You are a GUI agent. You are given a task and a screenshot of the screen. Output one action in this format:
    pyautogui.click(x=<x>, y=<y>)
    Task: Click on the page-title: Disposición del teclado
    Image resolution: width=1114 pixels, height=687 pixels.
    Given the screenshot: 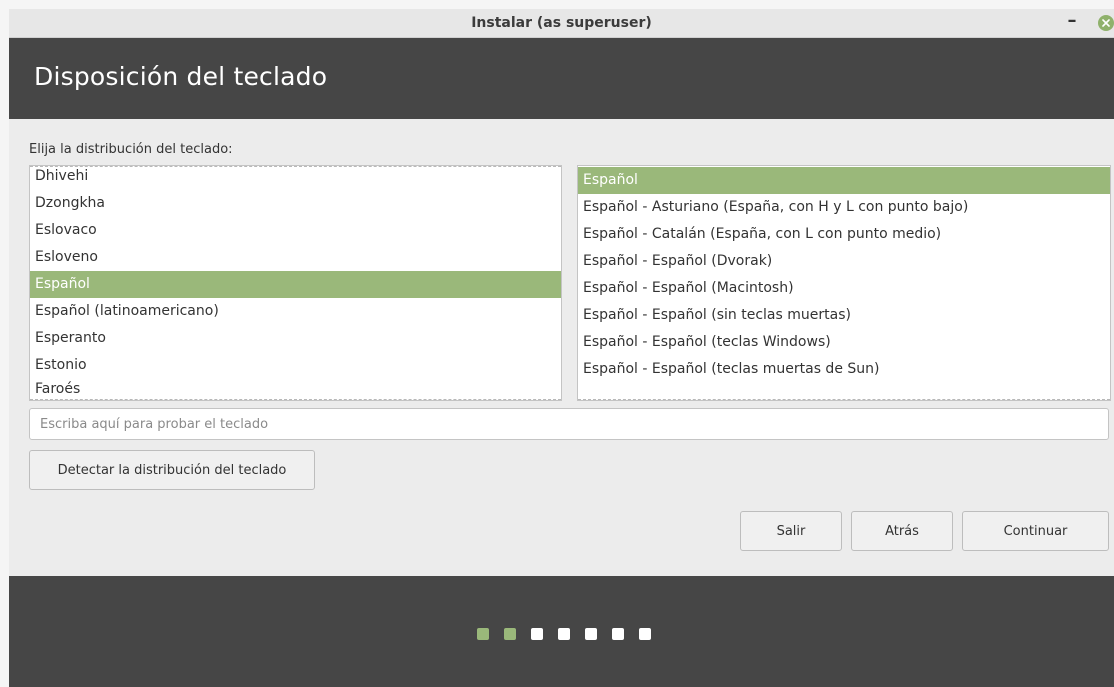 What is the action you would take?
    pyautogui.click(x=181, y=76)
    